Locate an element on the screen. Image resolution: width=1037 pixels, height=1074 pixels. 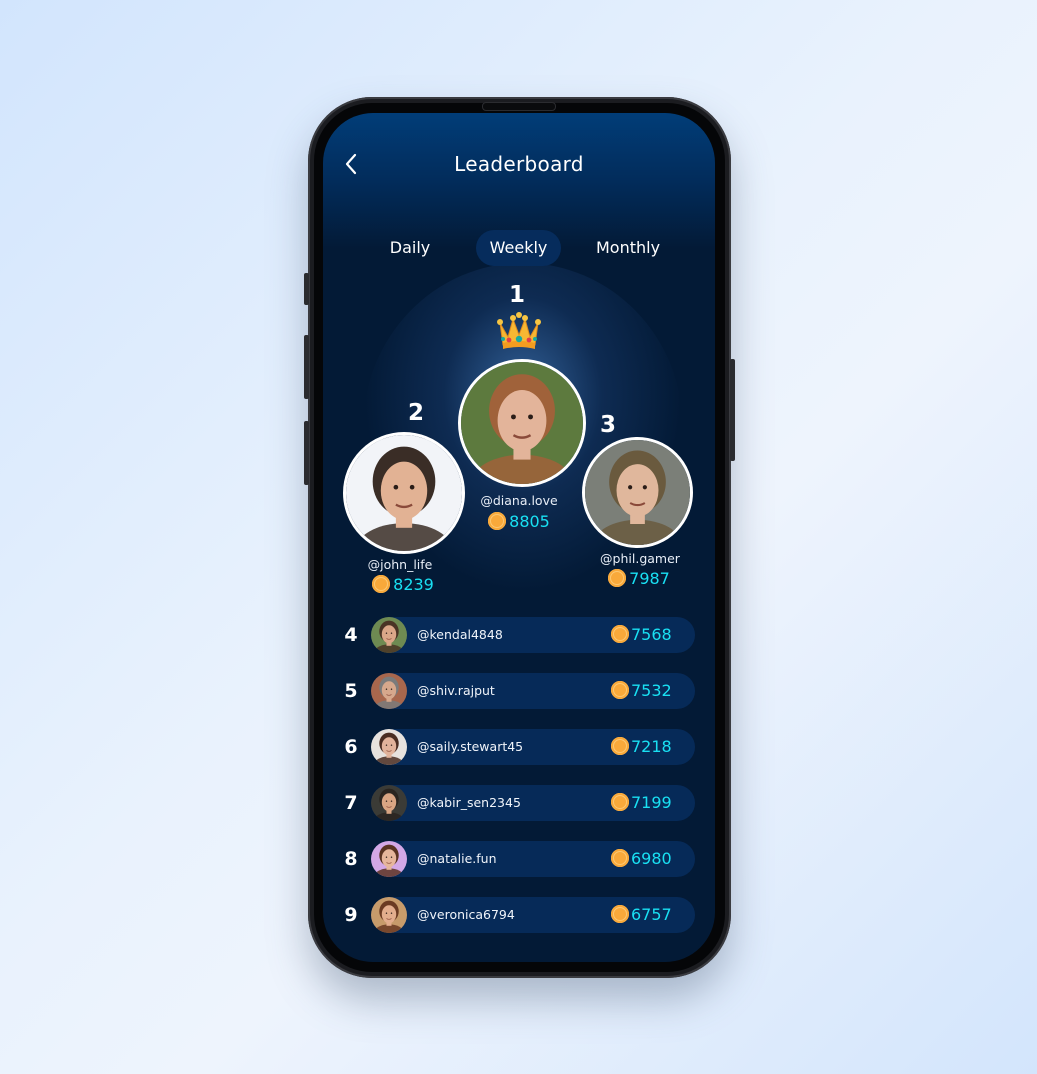
podium-rank-3: 3 is located at coordinates (607, 425).